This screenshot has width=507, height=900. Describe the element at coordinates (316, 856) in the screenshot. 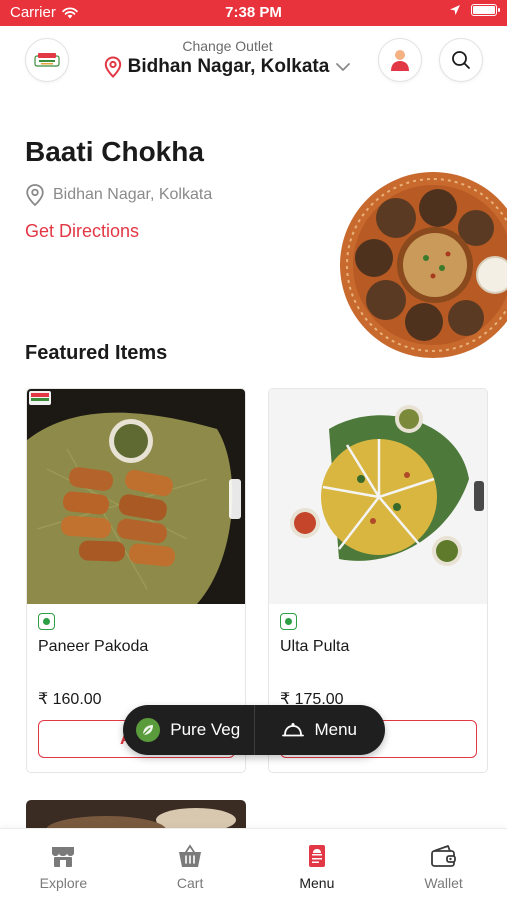

I see `menu-book-icon` at that location.